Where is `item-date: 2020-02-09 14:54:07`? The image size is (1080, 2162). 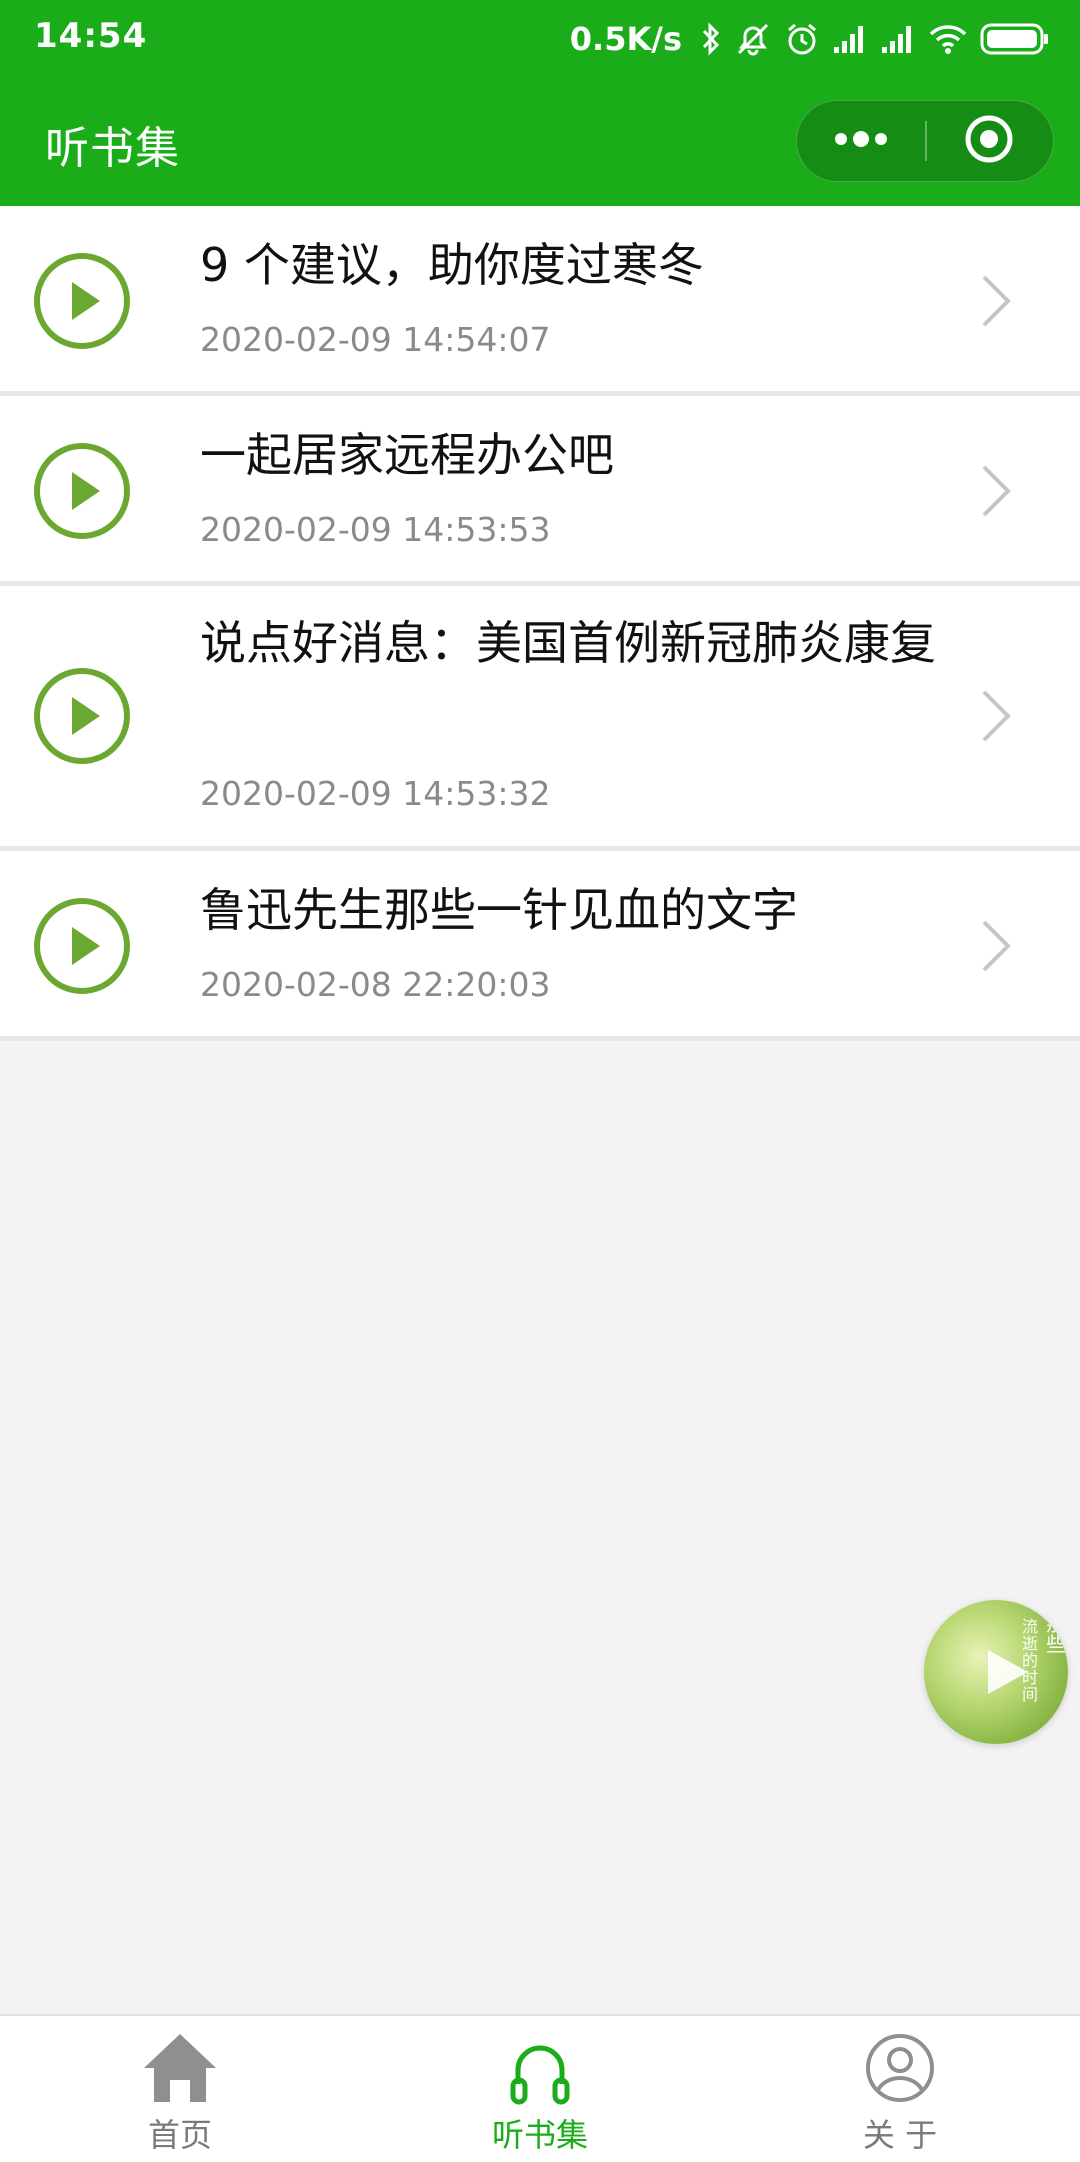 item-date: 2020-02-09 14:54:07 is located at coordinates (375, 339).